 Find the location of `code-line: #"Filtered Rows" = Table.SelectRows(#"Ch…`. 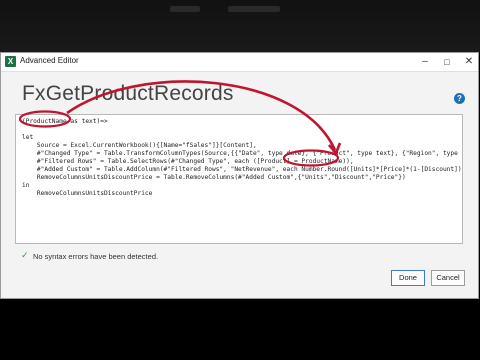

code-line: #"Filtered Rows" = Table.SelectRows(#"Ch… is located at coordinates (188, 161).